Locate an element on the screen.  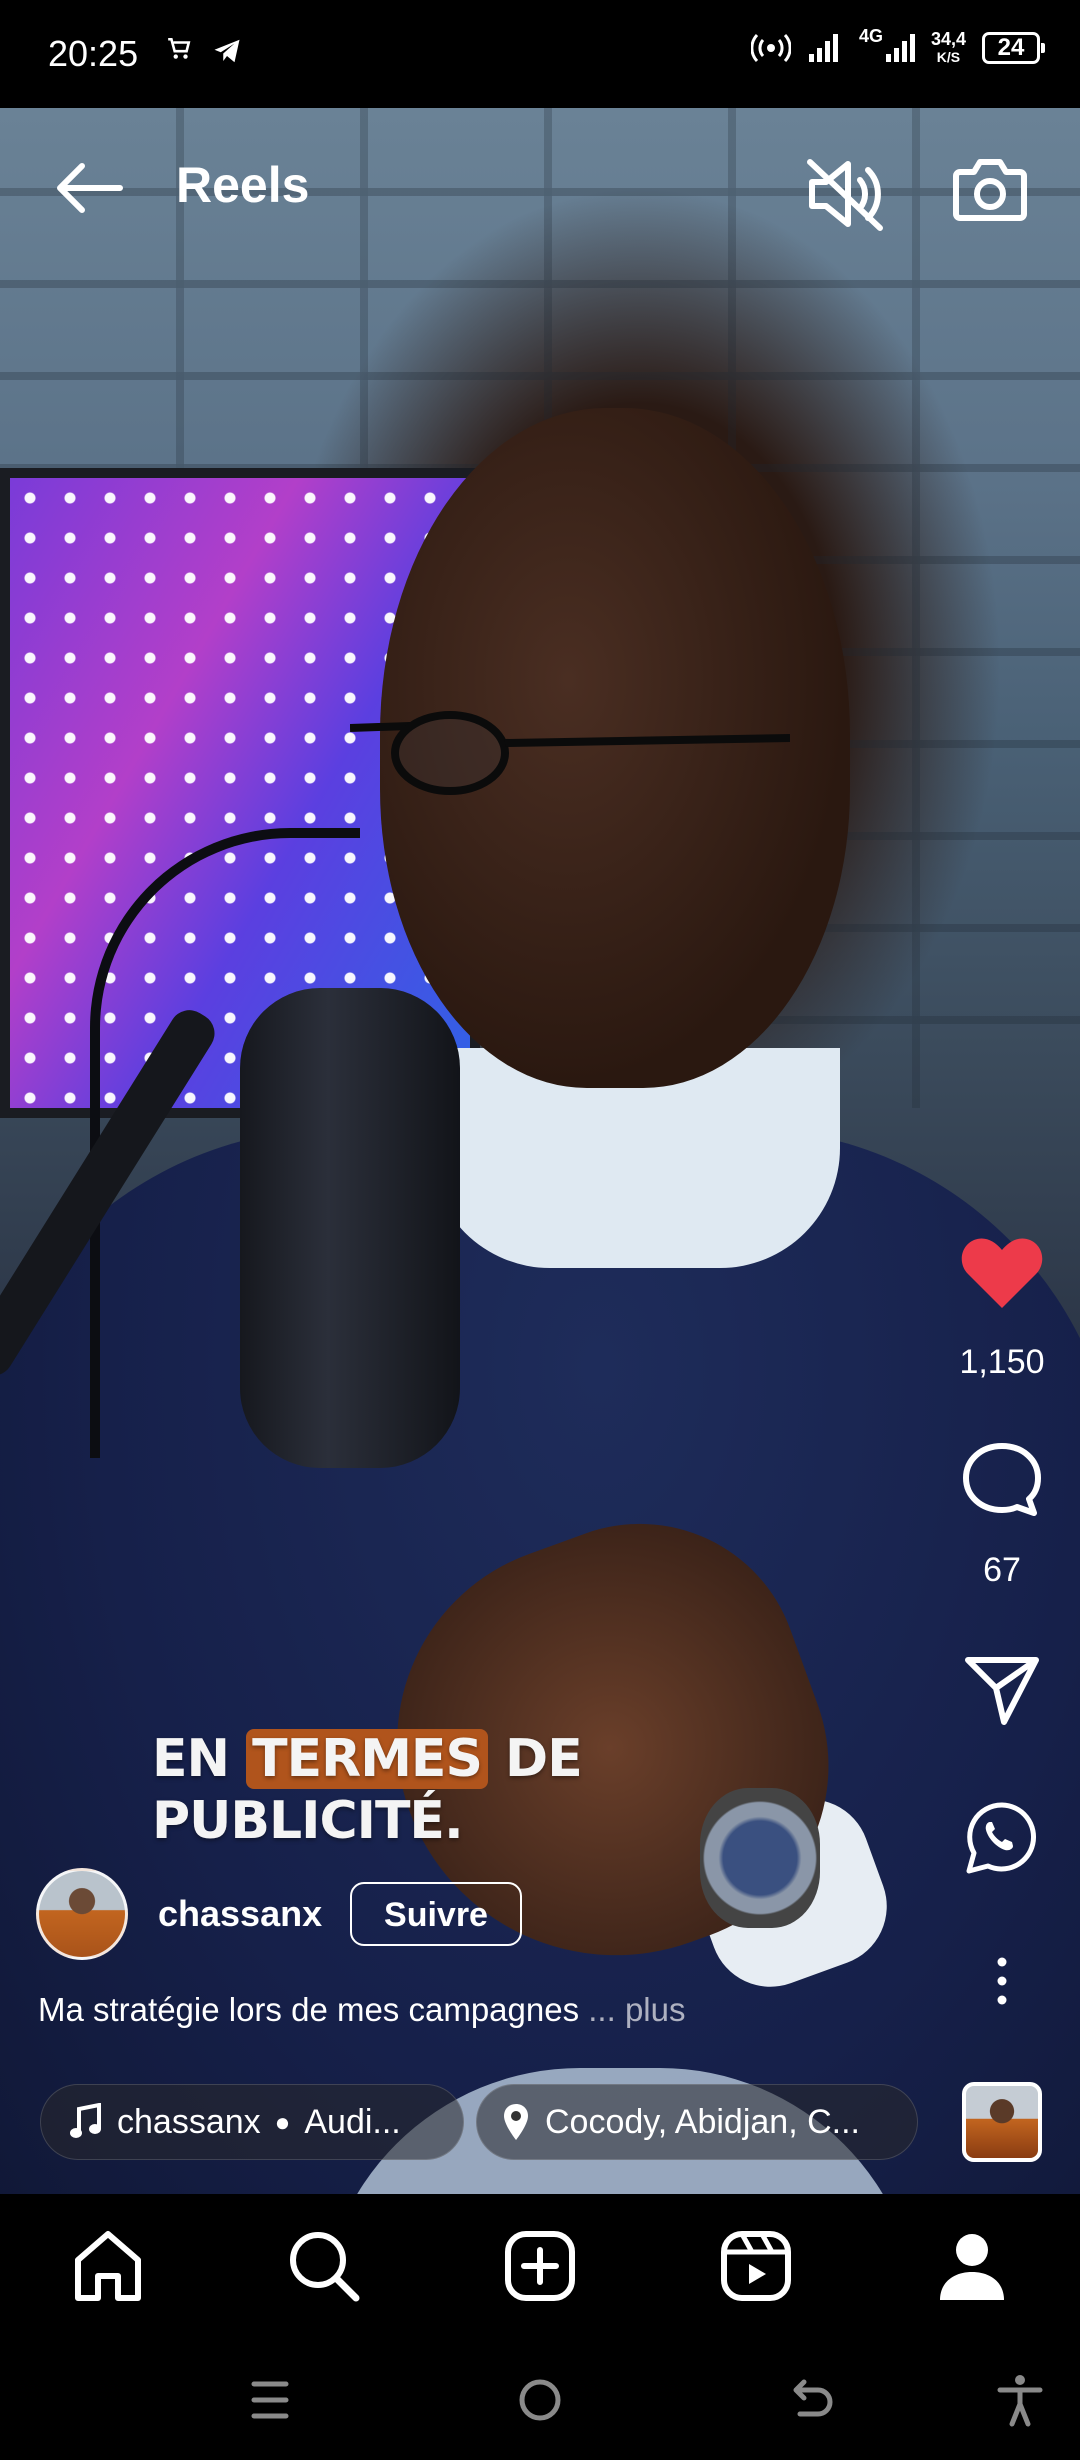
network-4g-indicator: 4G is located at coordinates (887, 46).